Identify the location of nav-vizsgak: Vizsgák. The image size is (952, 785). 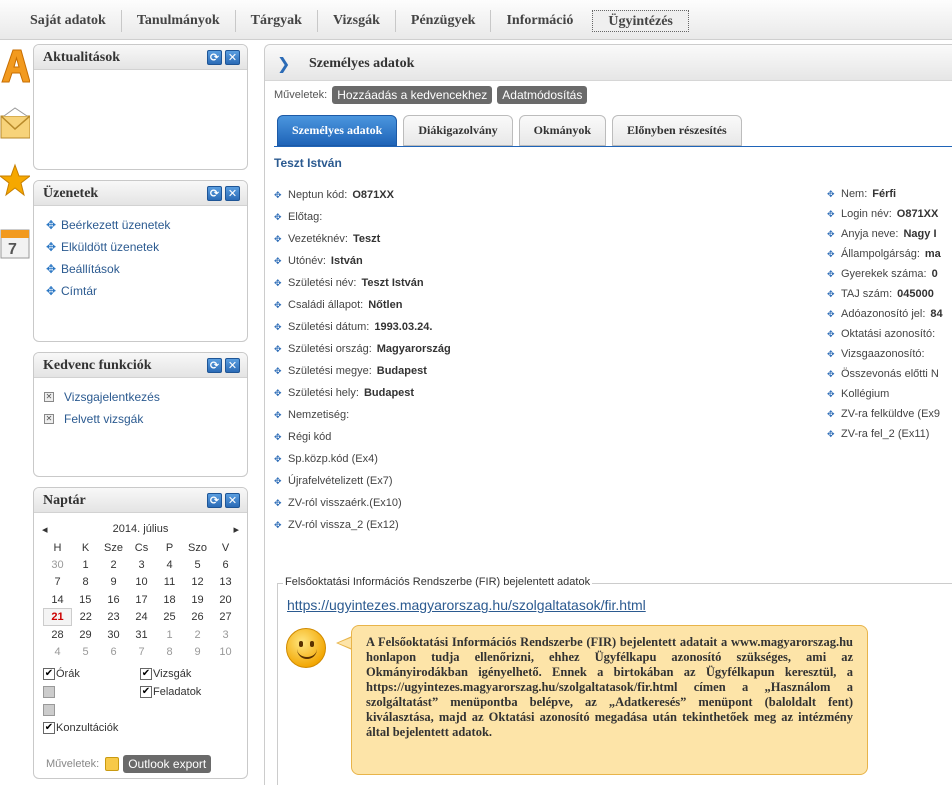
(357, 21).